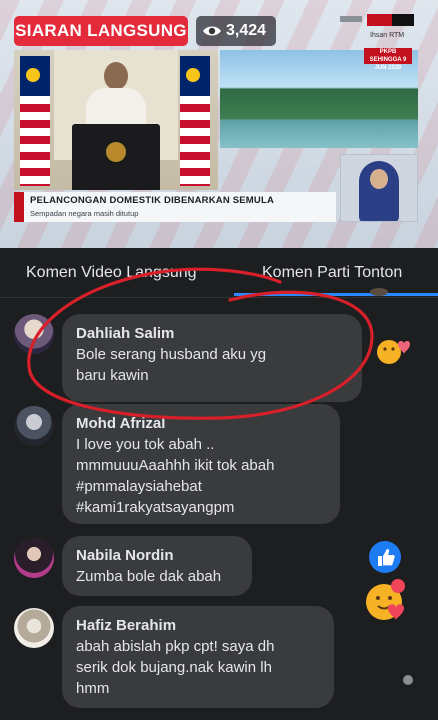 The width and height of the screenshot is (438, 720). Describe the element at coordinates (385, 557) in the screenshot. I see `like-icon` at that location.